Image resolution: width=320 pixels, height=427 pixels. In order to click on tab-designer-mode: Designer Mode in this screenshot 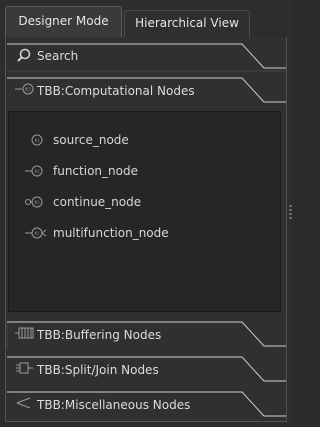, I will do `click(63, 22)`.